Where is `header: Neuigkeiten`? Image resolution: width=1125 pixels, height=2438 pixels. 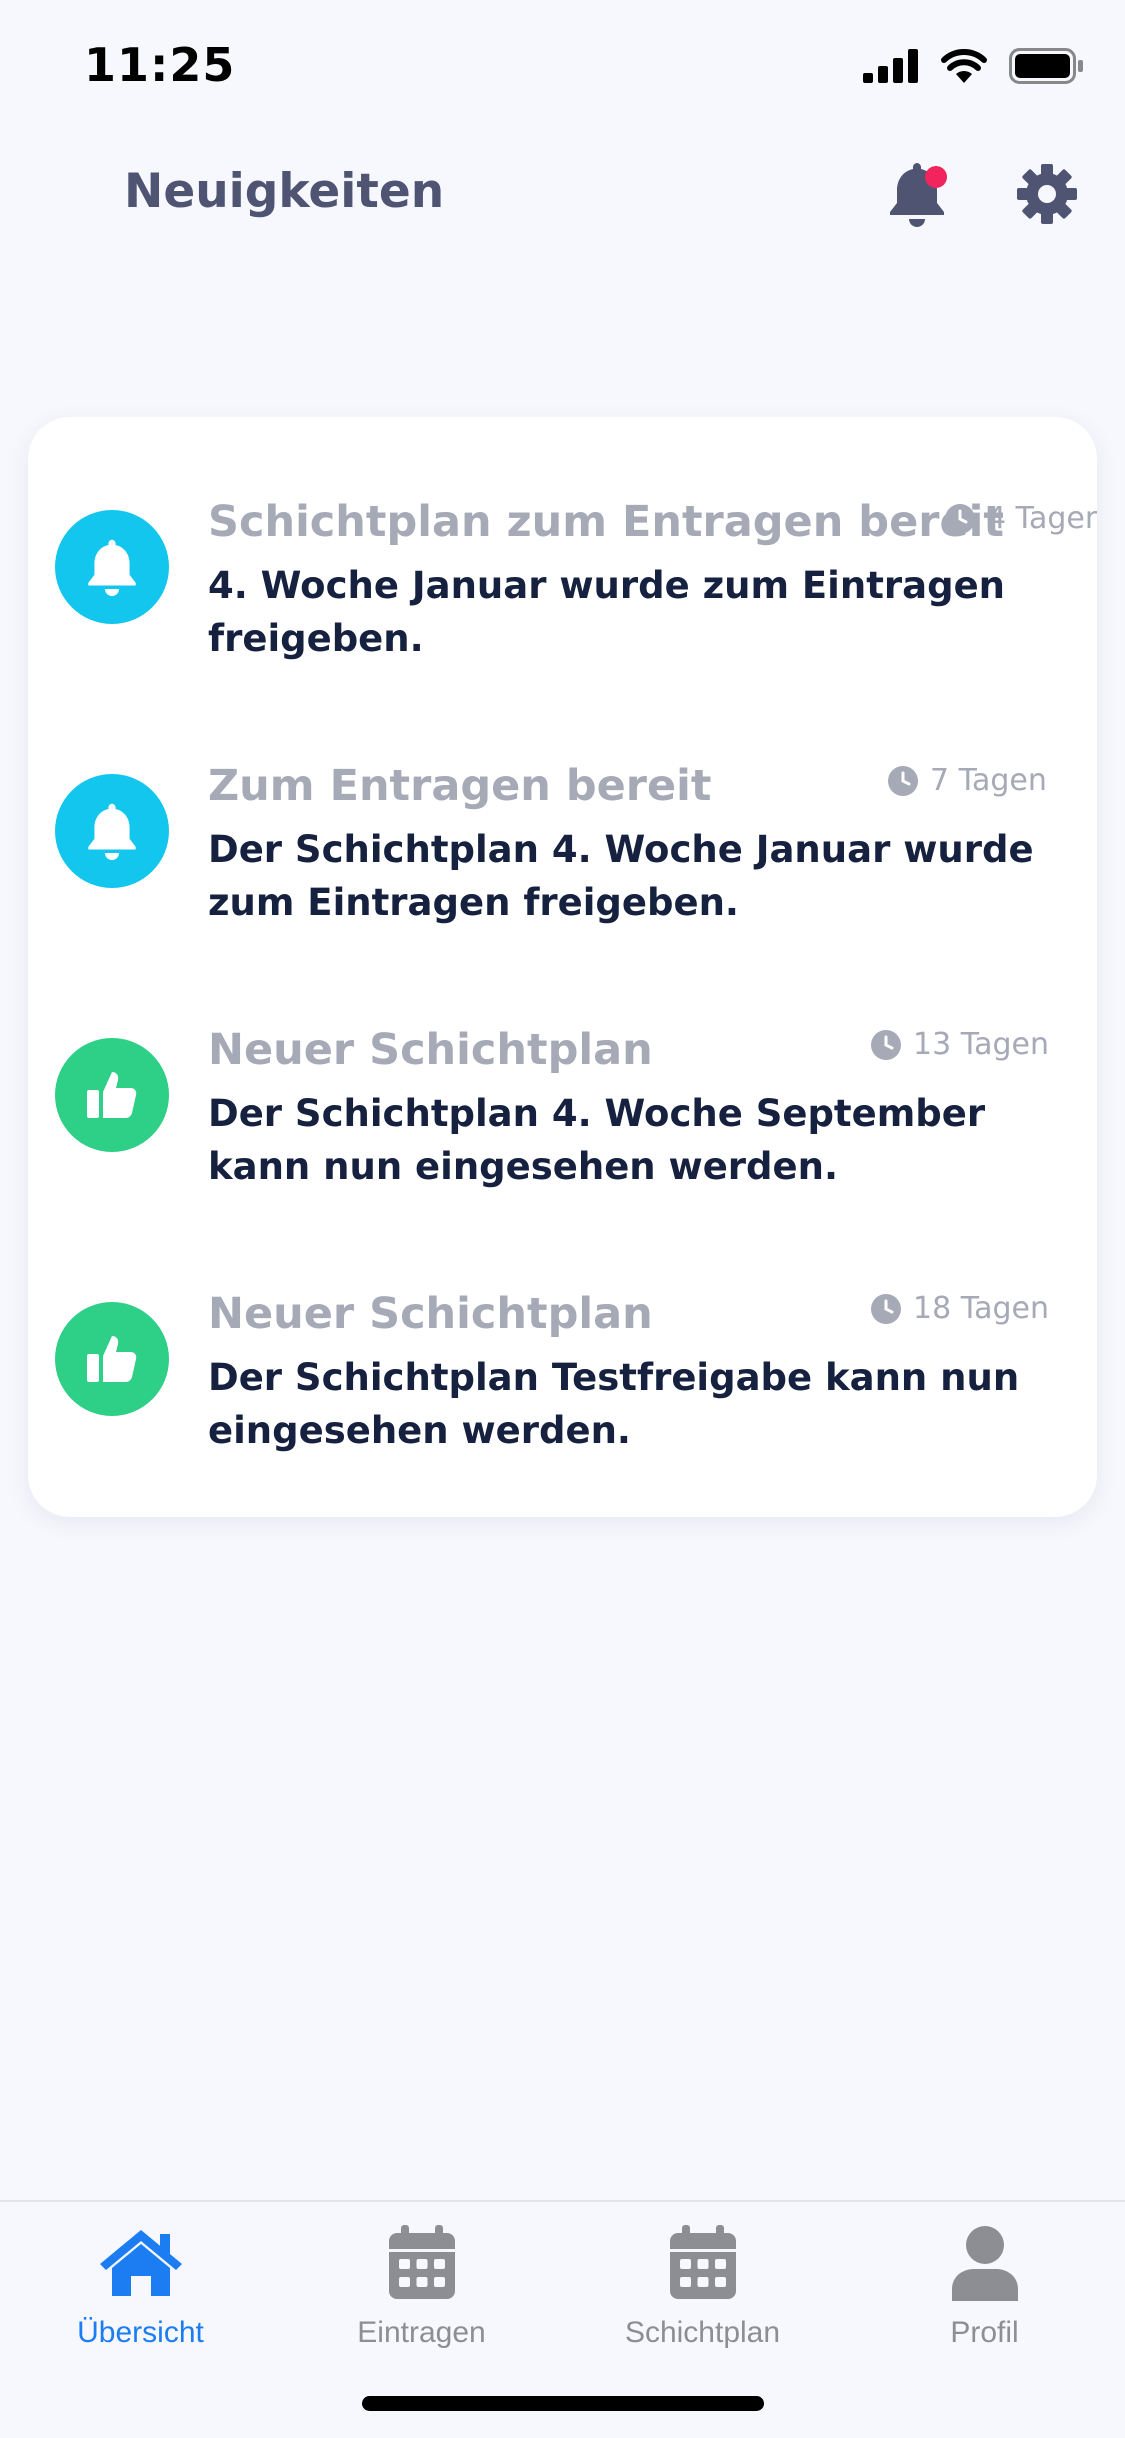
header: Neuigkeiten is located at coordinates (562, 195).